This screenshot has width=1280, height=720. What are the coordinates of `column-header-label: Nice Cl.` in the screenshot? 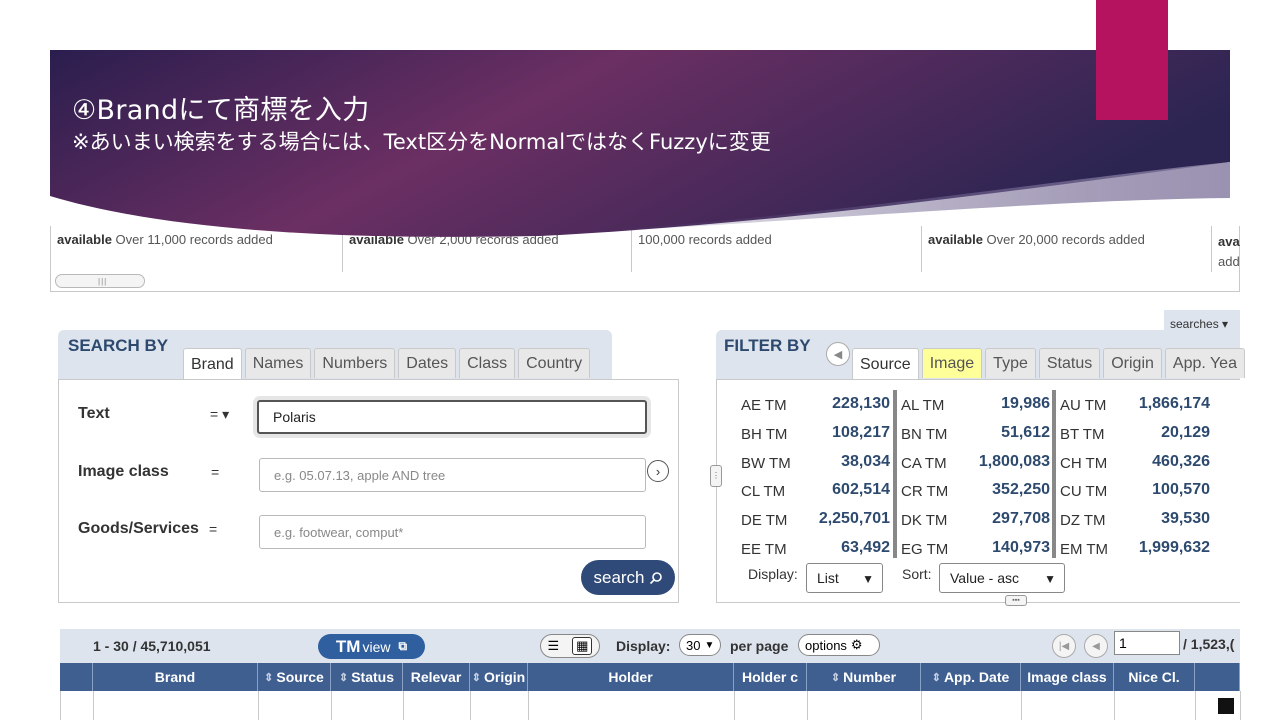 It's located at (1154, 677).